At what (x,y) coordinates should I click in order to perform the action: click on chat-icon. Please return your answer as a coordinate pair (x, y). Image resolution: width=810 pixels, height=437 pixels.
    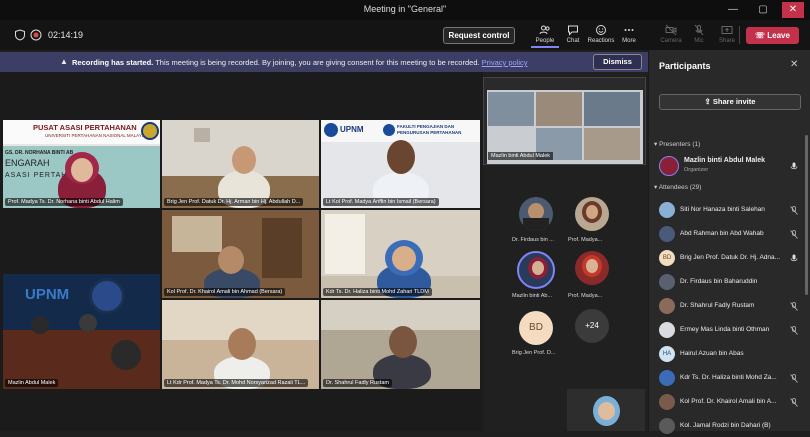
    Looking at the image, I should click on (573, 30).